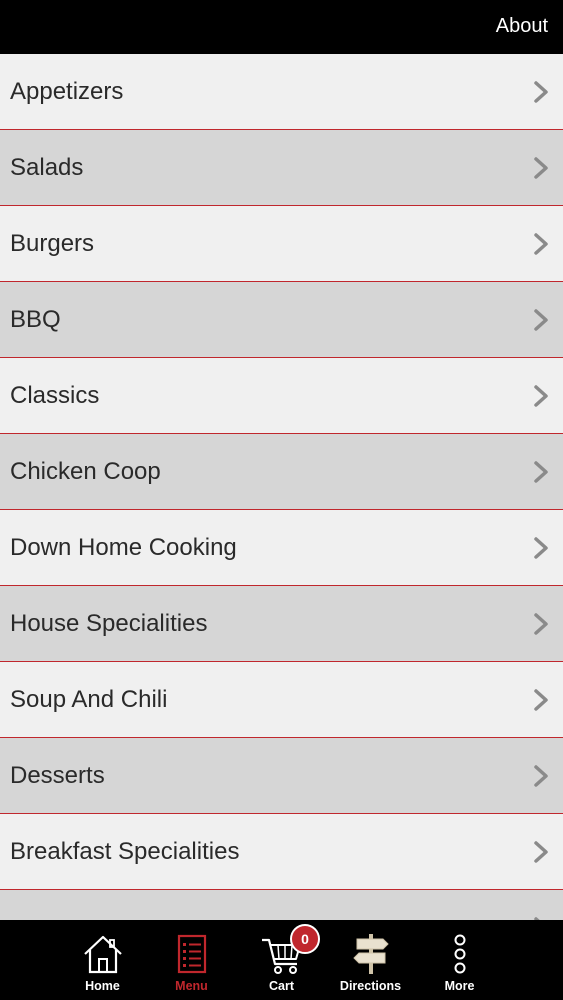 This screenshot has width=563, height=1000. I want to click on menu-row-classics: Classics, so click(281, 396).